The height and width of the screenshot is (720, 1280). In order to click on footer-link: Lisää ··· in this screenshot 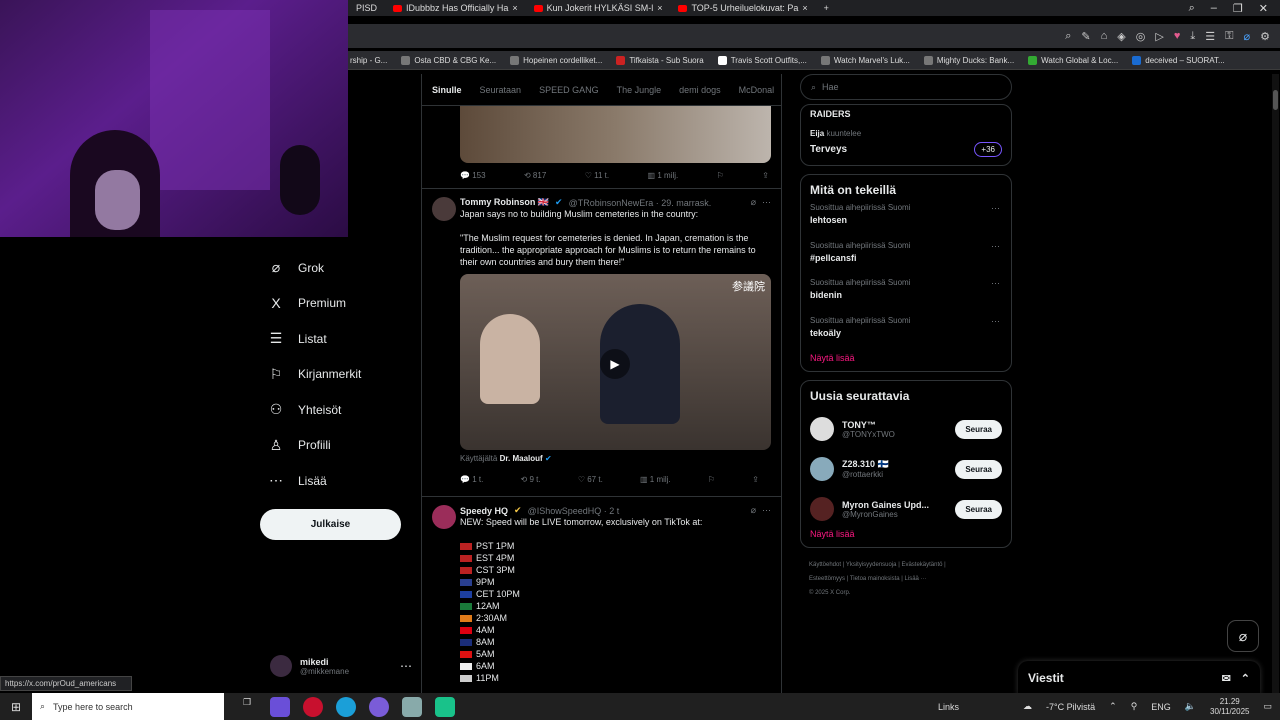, I will do `click(916, 579)`.